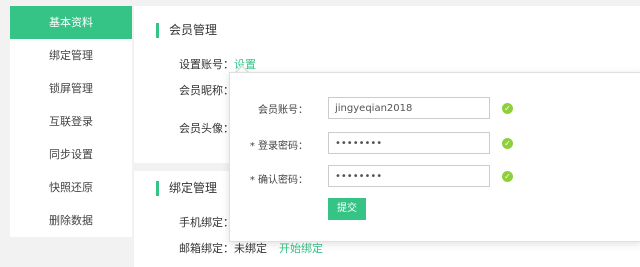 This screenshot has height=267, width=640. I want to click on phone-binding-label: 手机绑定：, so click(206, 222).